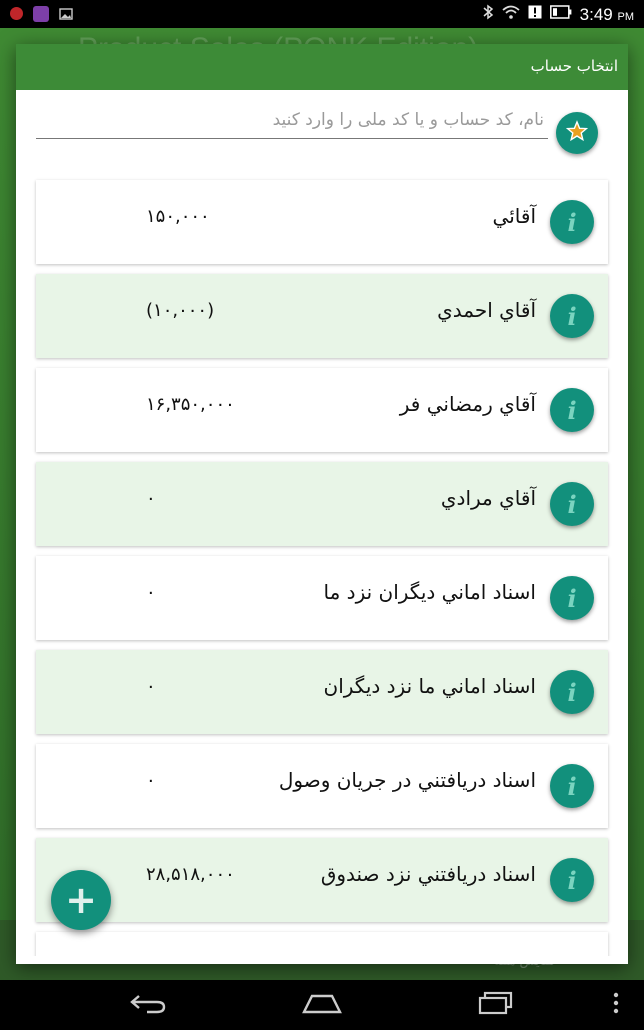 Image resolution: width=644 pixels, height=1030 pixels. I want to click on favorites-button, so click(577, 133).